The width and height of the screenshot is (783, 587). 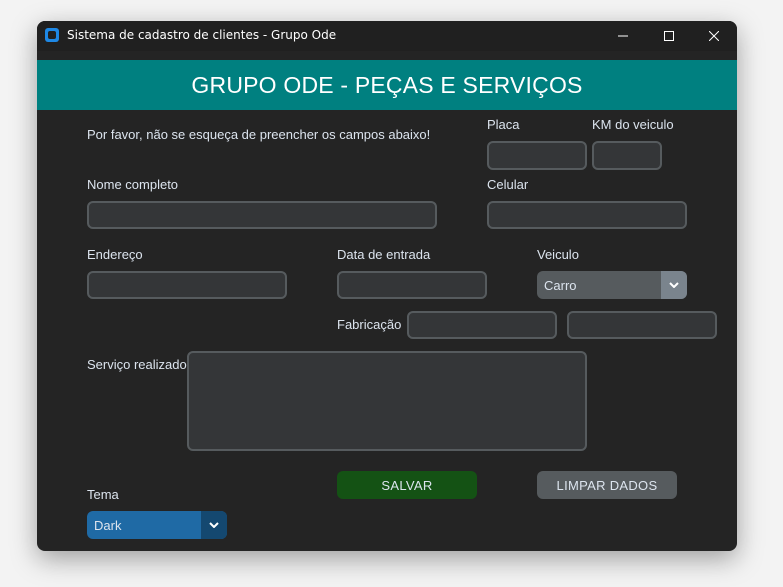 What do you see at coordinates (607, 485) in the screenshot?
I see `clear-data-button: LIMPAR DADOS` at bounding box center [607, 485].